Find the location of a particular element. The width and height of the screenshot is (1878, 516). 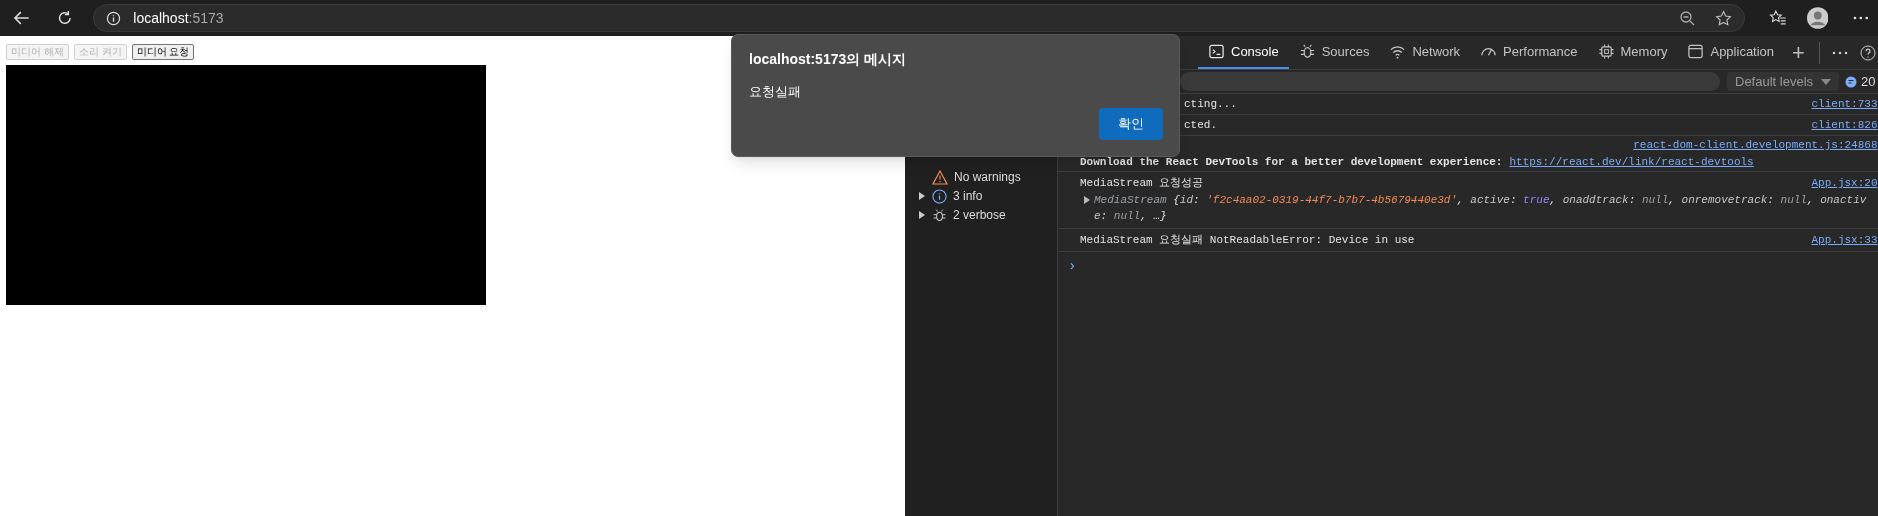

wifi-icon is located at coordinates (1398, 51).